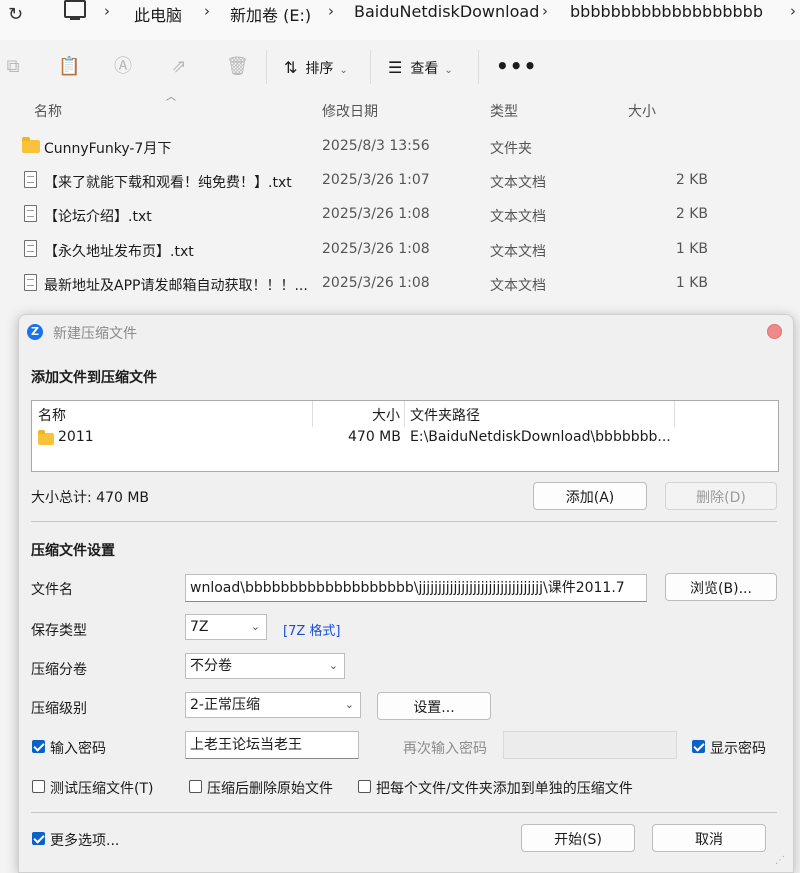 This screenshot has height=873, width=800. Describe the element at coordinates (38, 838) in the screenshot. I see `more-options-checkbox` at that location.